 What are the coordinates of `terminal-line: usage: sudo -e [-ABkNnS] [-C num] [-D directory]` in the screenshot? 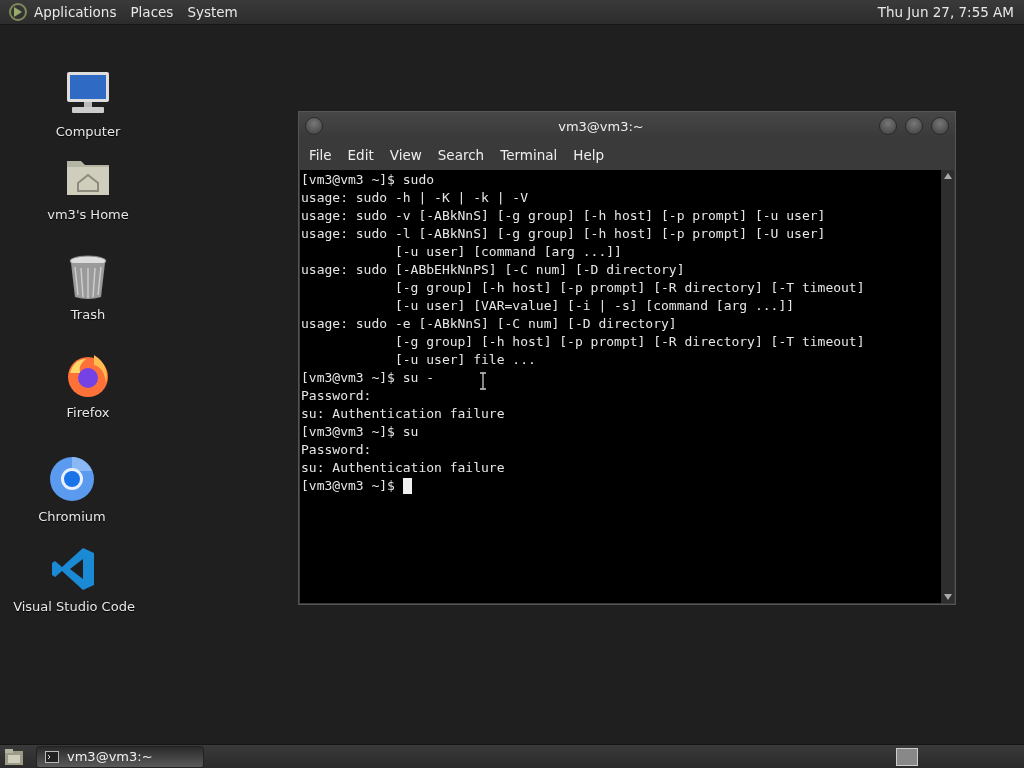 It's located at (489, 324).